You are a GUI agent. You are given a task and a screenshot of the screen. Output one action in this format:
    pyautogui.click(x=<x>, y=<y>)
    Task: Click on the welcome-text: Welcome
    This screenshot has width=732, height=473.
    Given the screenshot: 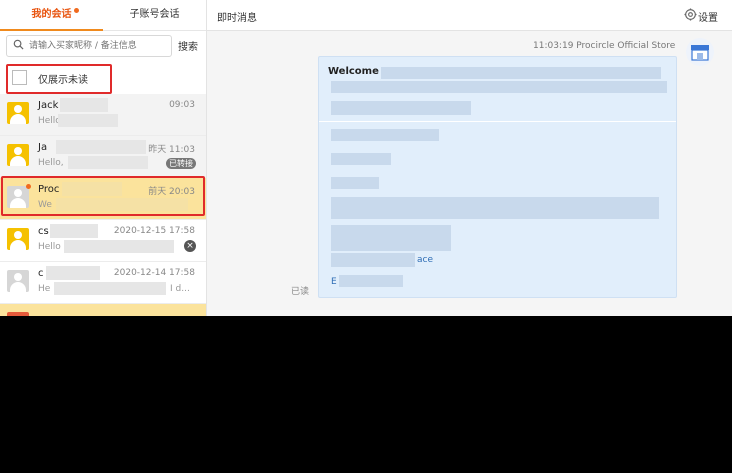 What is the action you would take?
    pyautogui.click(x=353, y=71)
    